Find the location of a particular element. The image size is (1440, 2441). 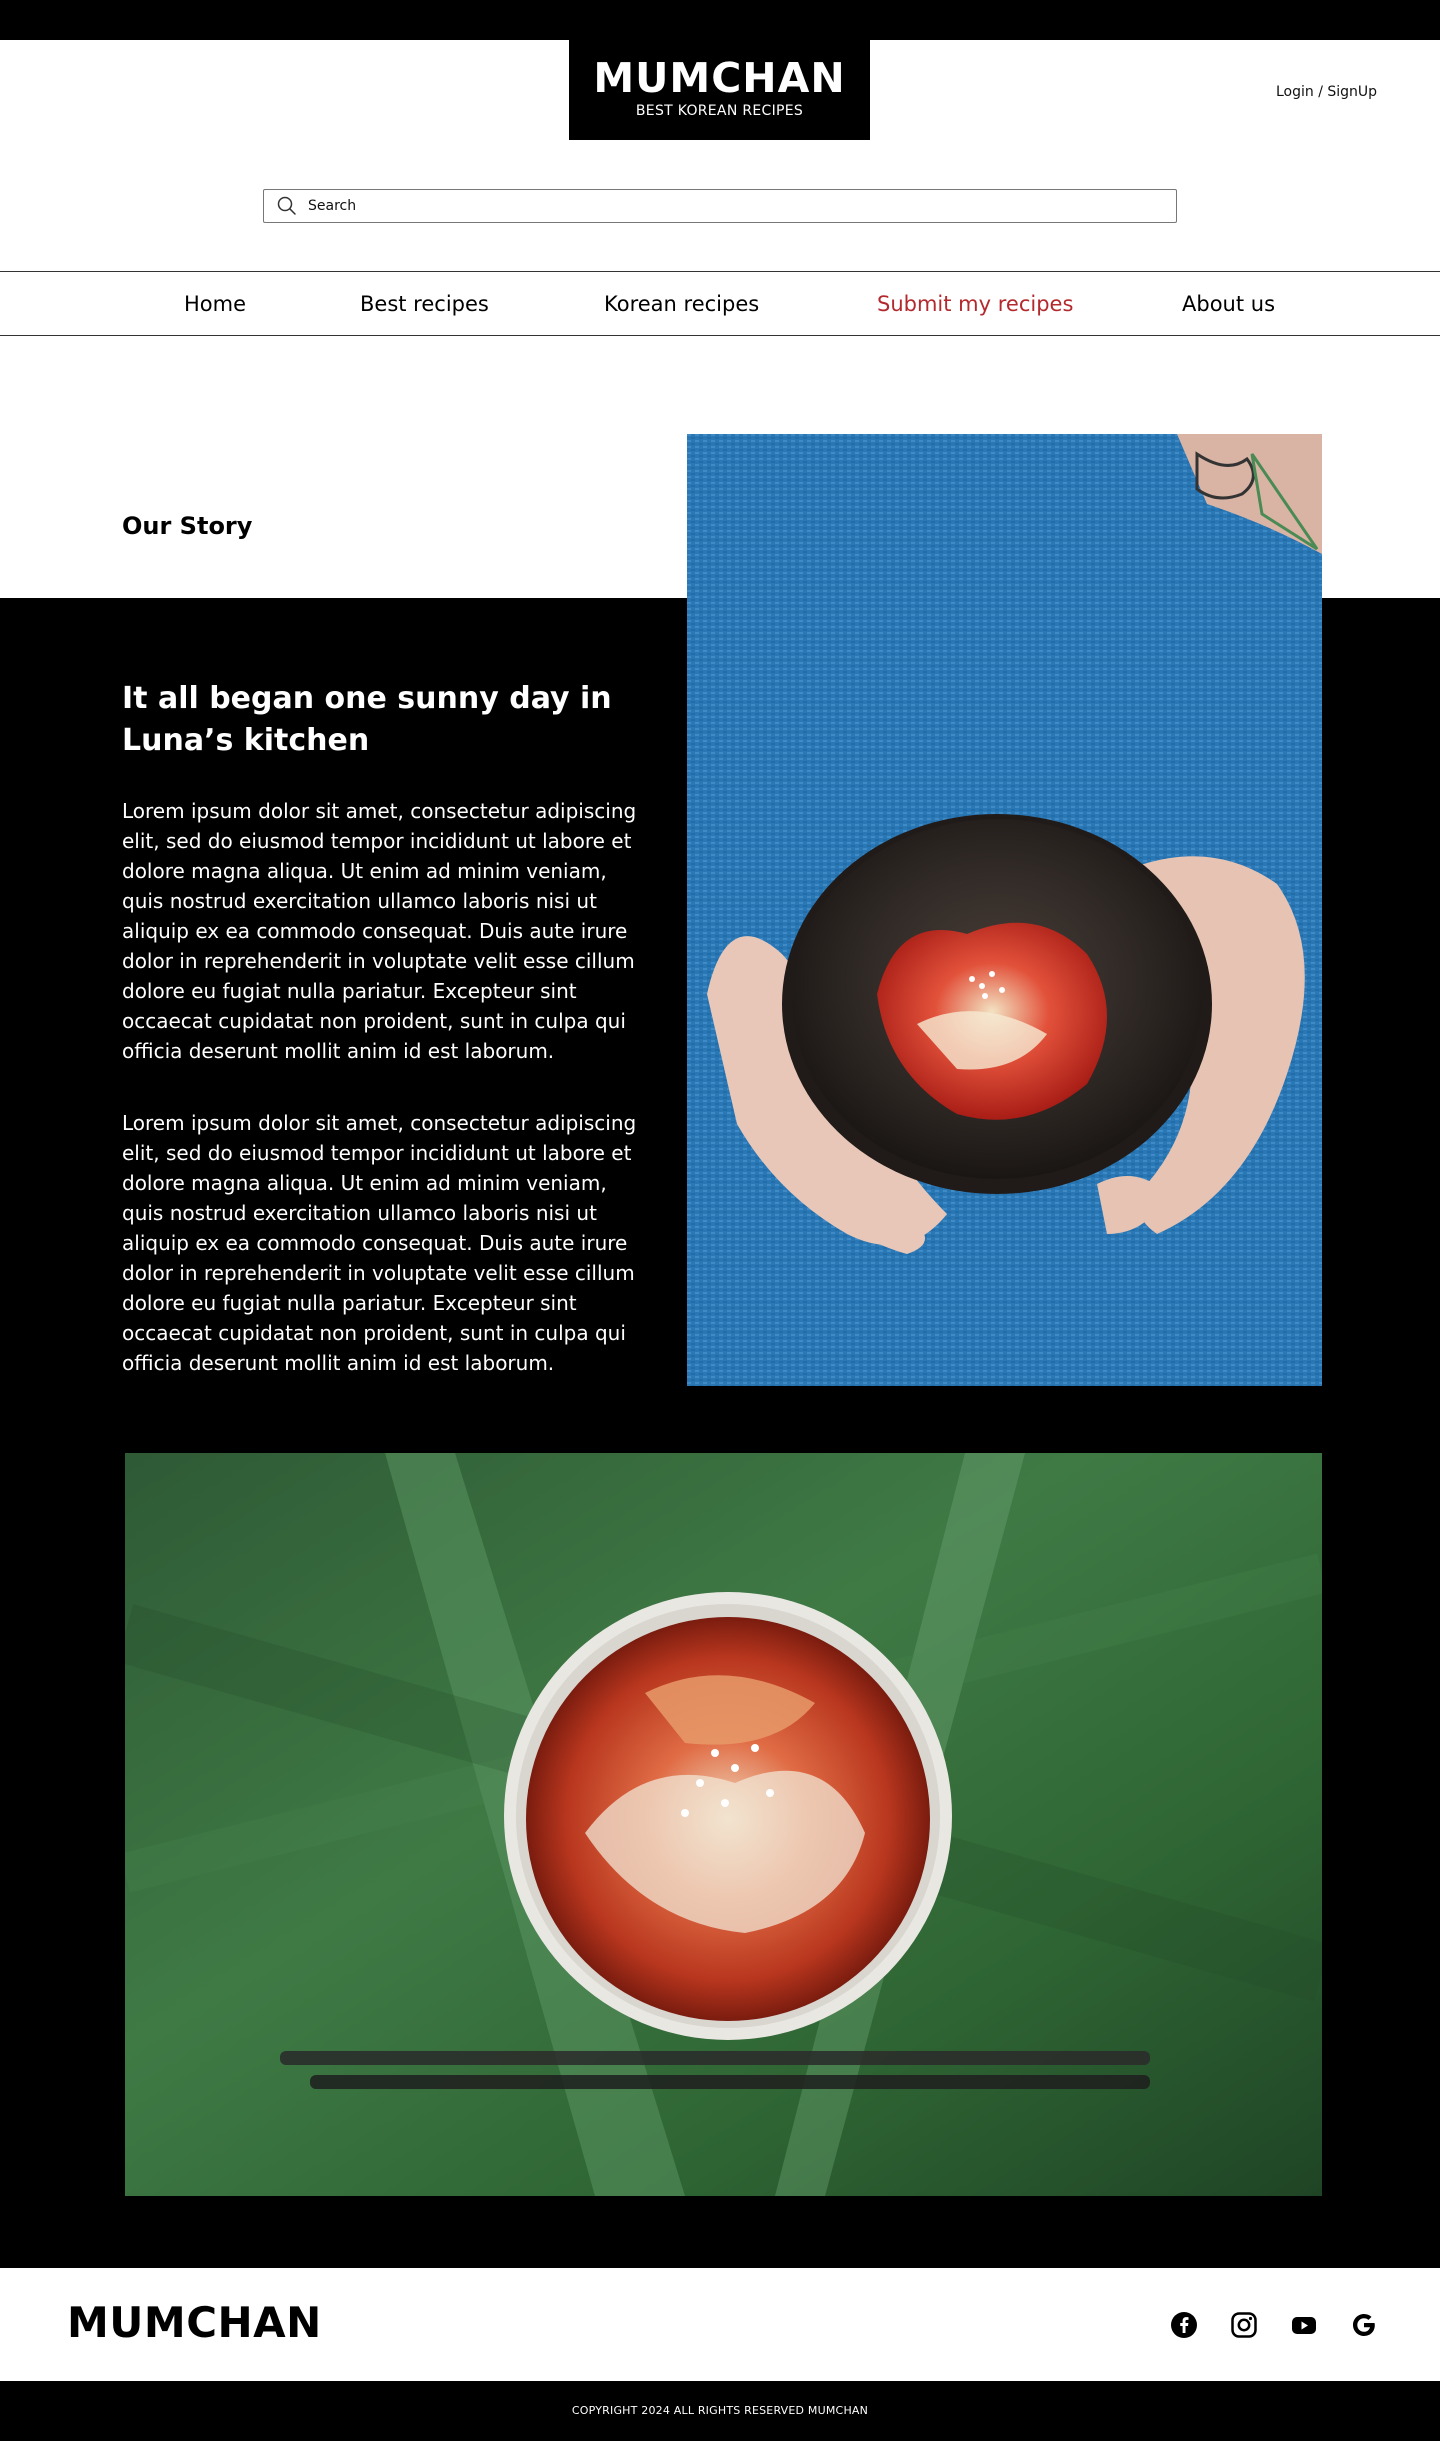

section-label-our-story: Our Story is located at coordinates (187, 526).